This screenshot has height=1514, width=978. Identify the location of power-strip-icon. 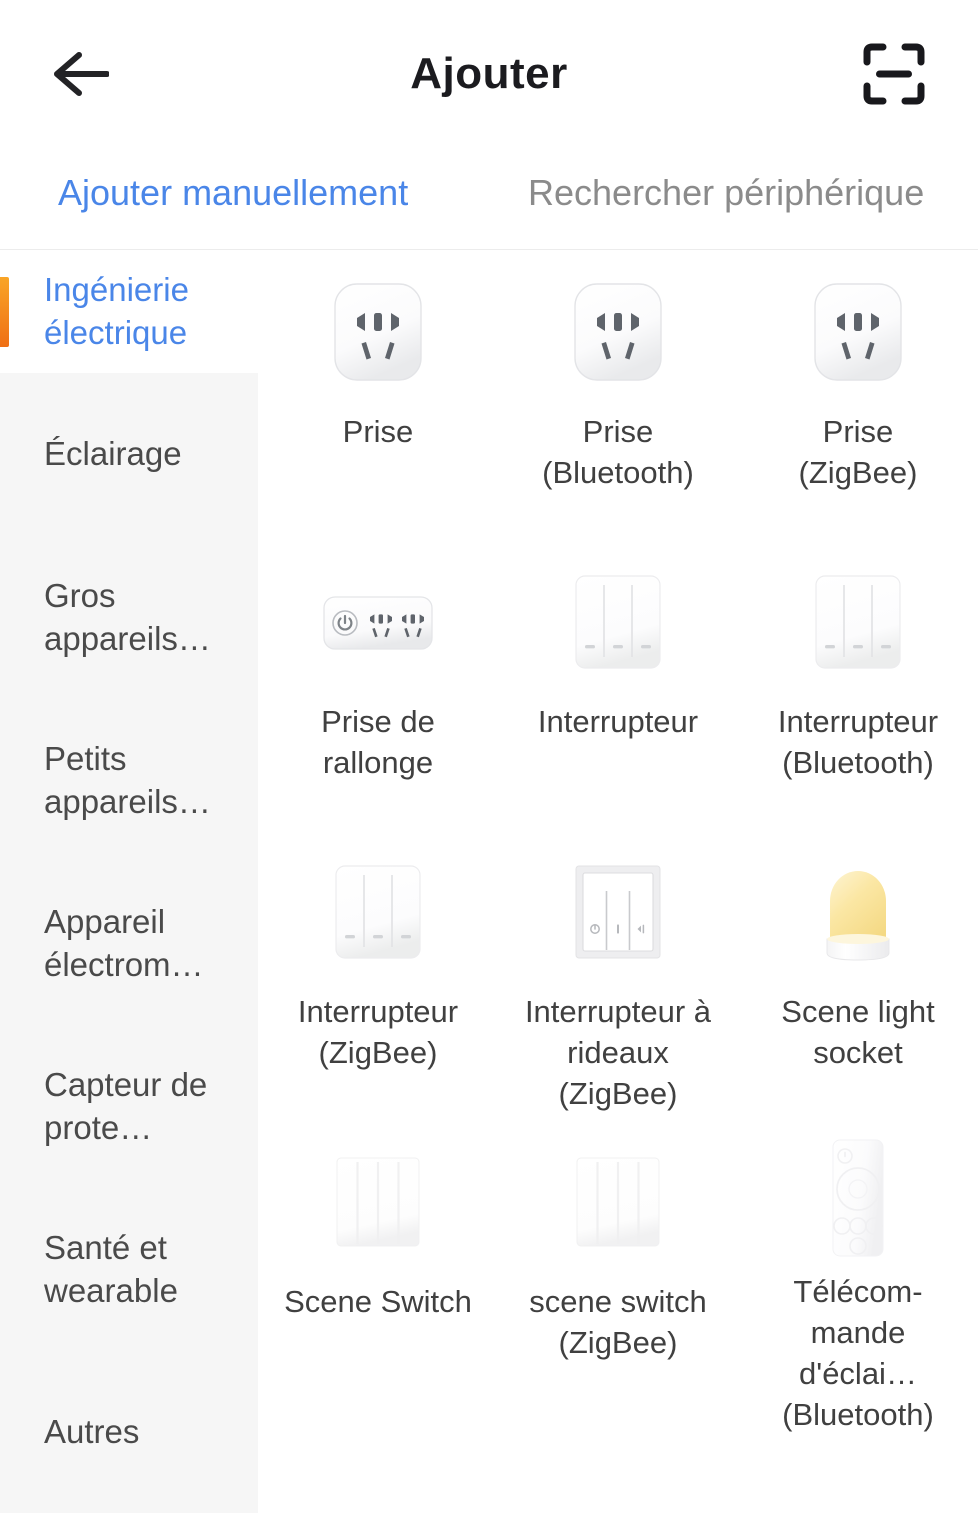
(378, 623).